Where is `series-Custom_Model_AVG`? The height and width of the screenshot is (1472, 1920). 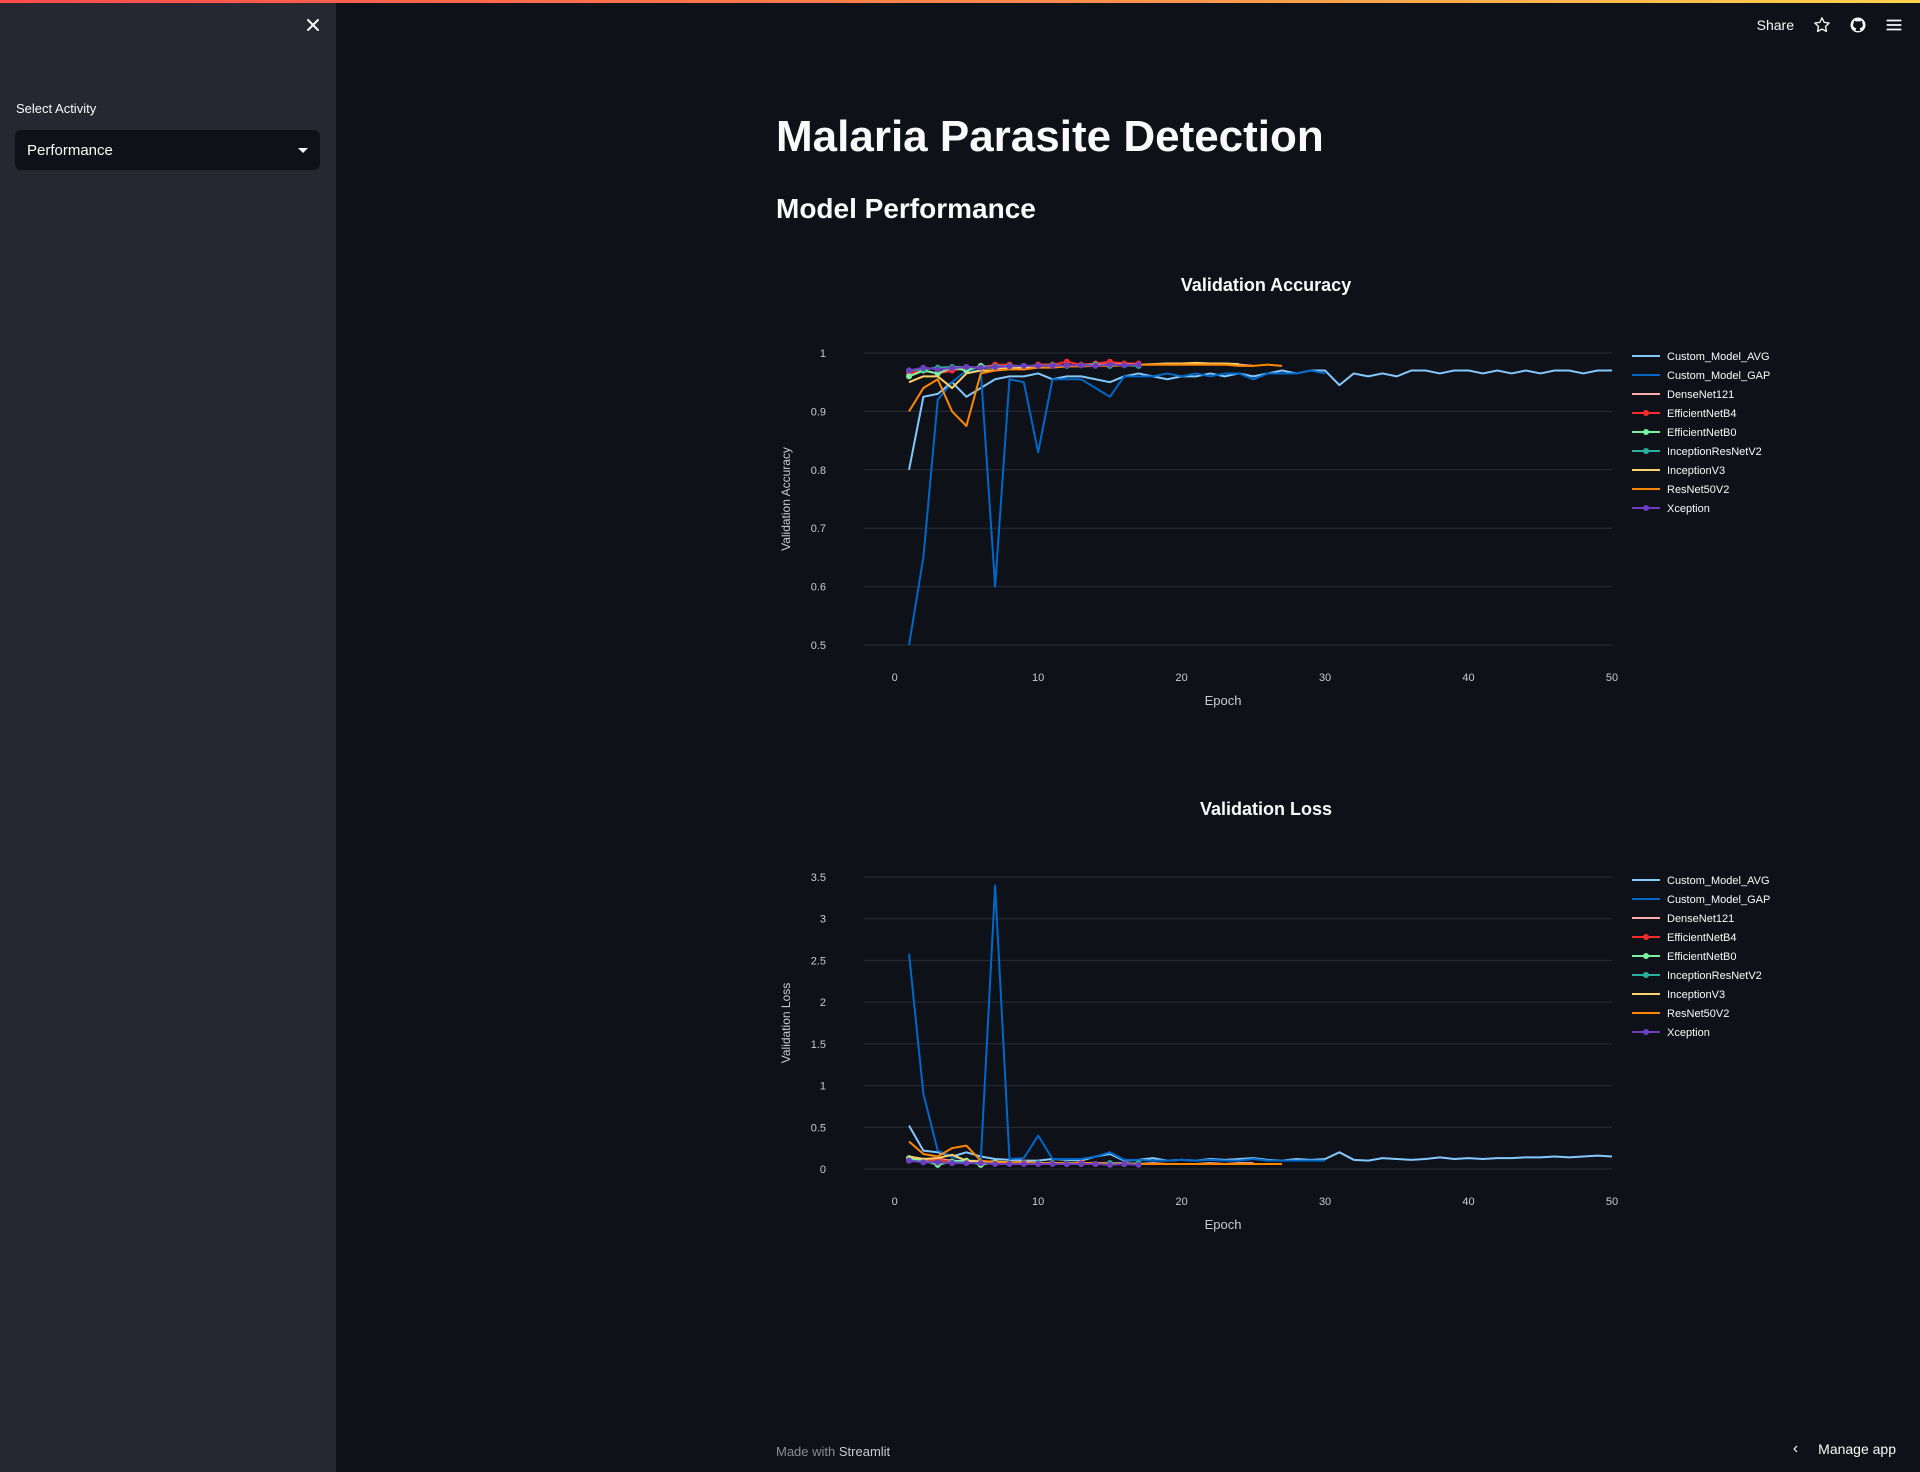 series-Custom_Model_AVG is located at coordinates (1260, 1143).